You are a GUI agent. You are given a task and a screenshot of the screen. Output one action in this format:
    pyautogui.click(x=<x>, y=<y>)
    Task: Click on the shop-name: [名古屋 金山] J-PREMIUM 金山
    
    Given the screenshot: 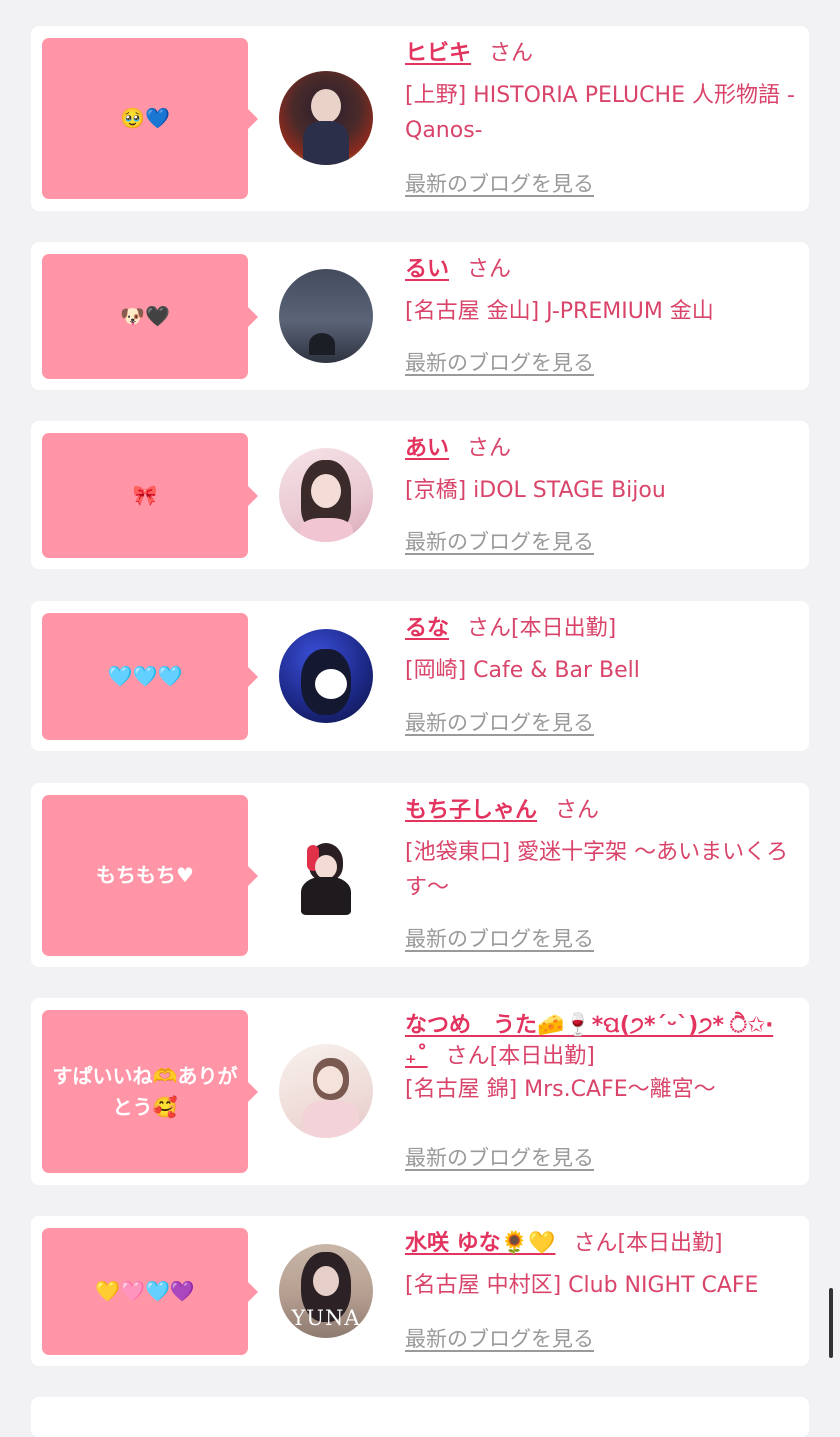 What is the action you would take?
    pyautogui.click(x=602, y=311)
    